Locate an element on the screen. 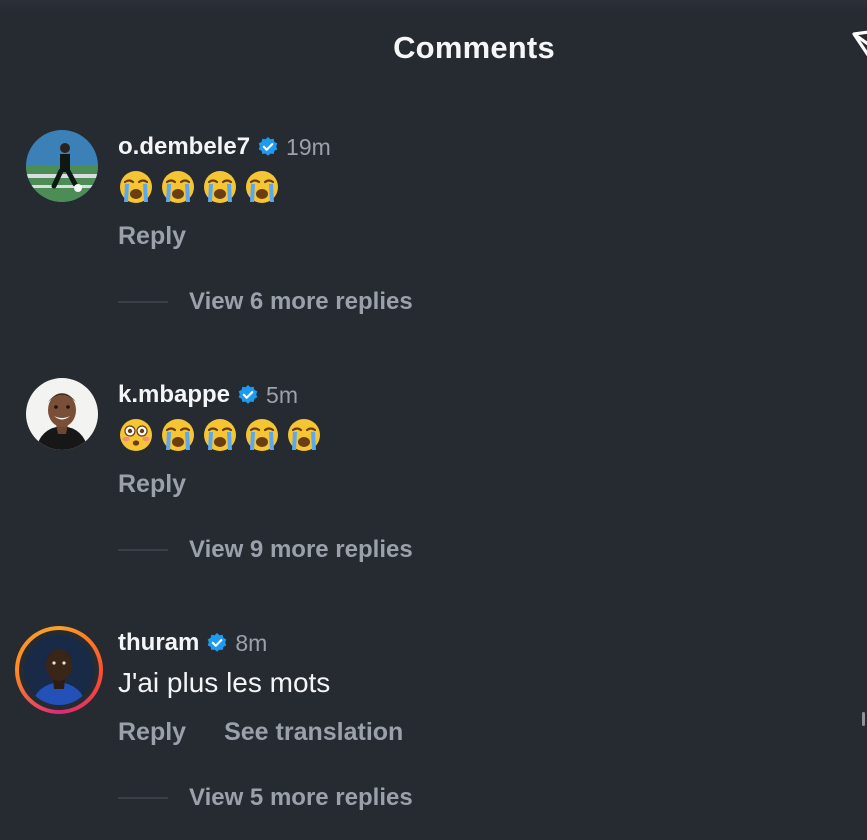 Image resolution: width=867 pixels, height=840 pixels. sheet-top-edge is located at coordinates (433, 7).